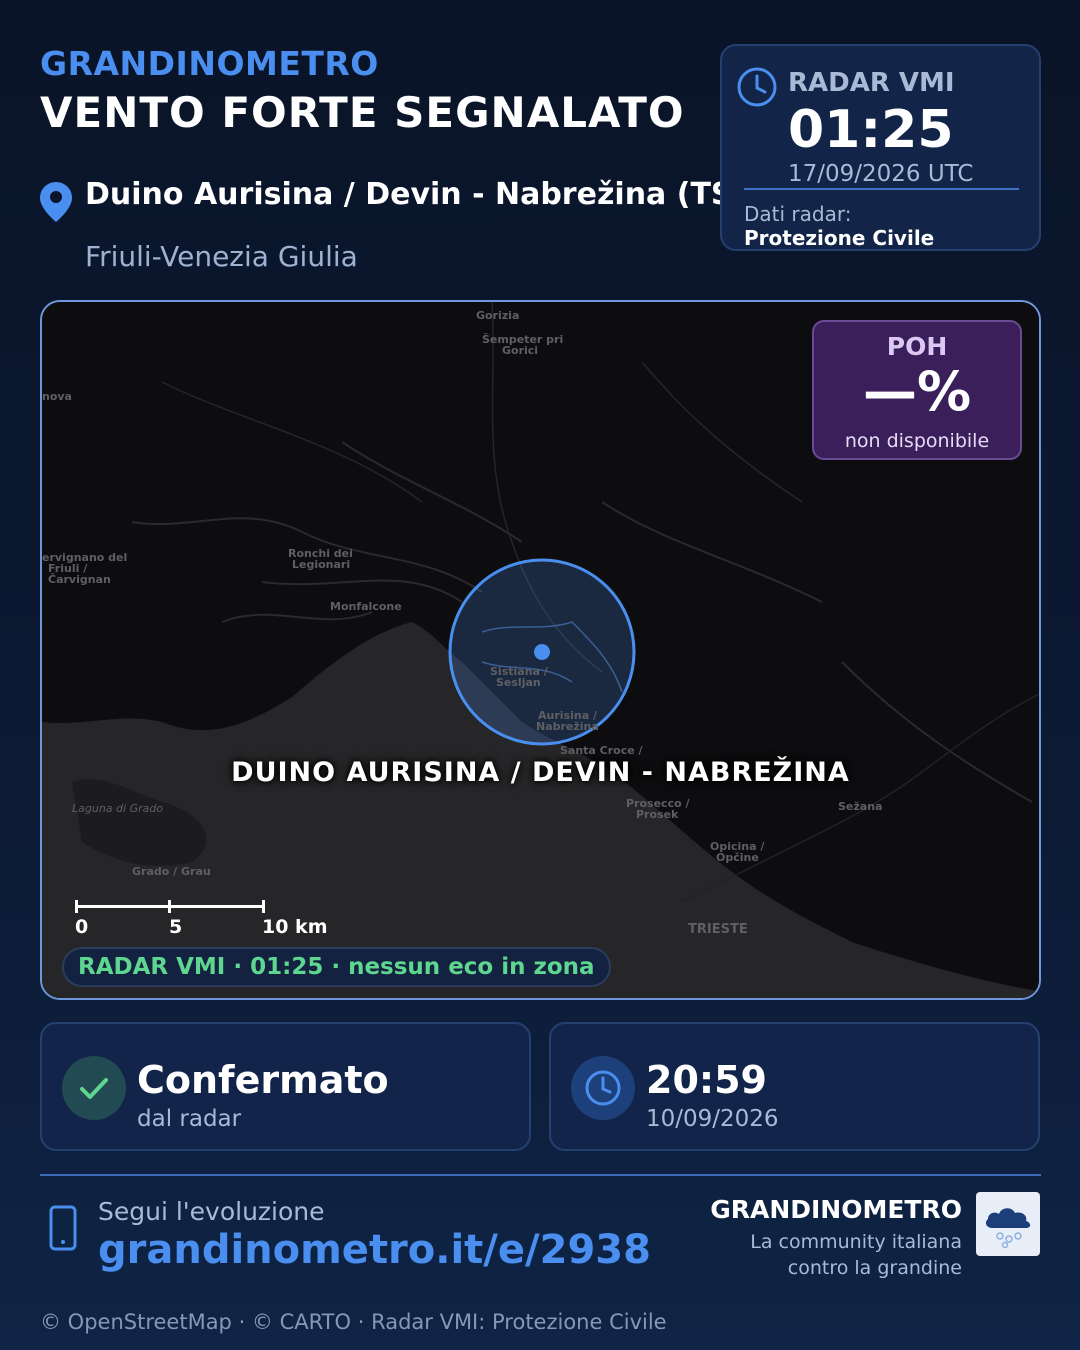 The width and height of the screenshot is (1080, 1350). I want to click on radar-source-label: Dati radar:, so click(798, 214).